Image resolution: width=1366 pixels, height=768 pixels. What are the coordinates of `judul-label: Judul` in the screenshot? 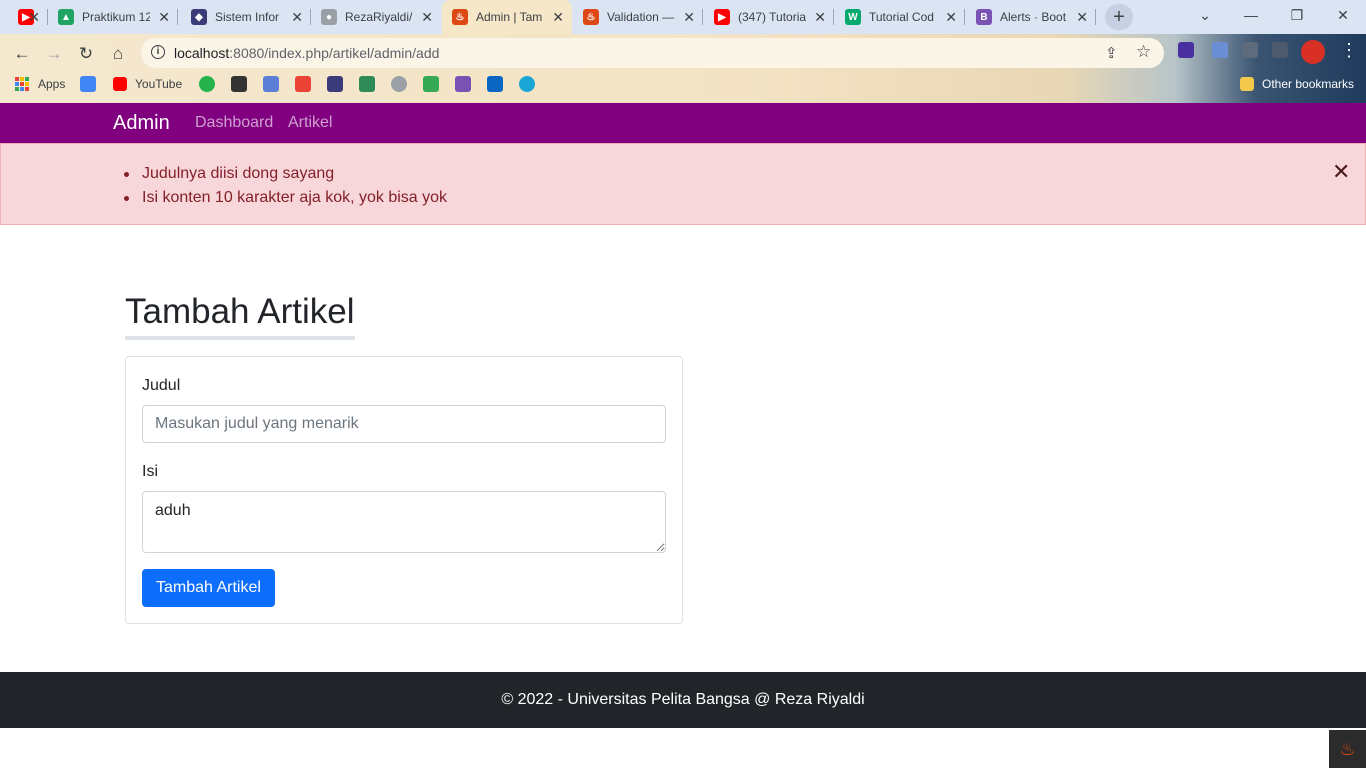 It's located at (161, 385).